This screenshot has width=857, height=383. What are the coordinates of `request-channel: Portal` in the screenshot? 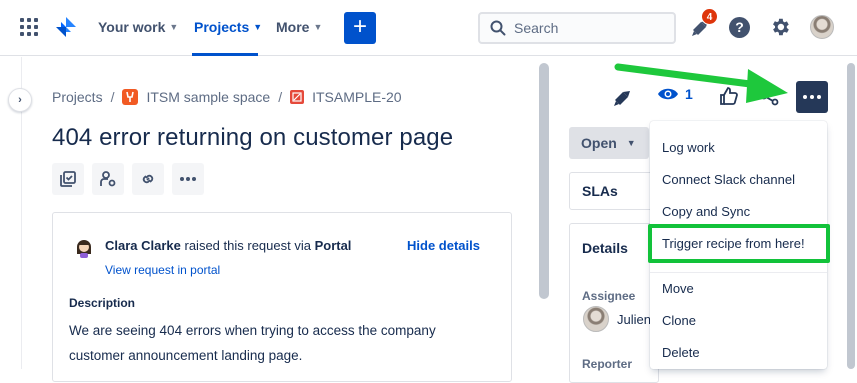 It's located at (333, 245).